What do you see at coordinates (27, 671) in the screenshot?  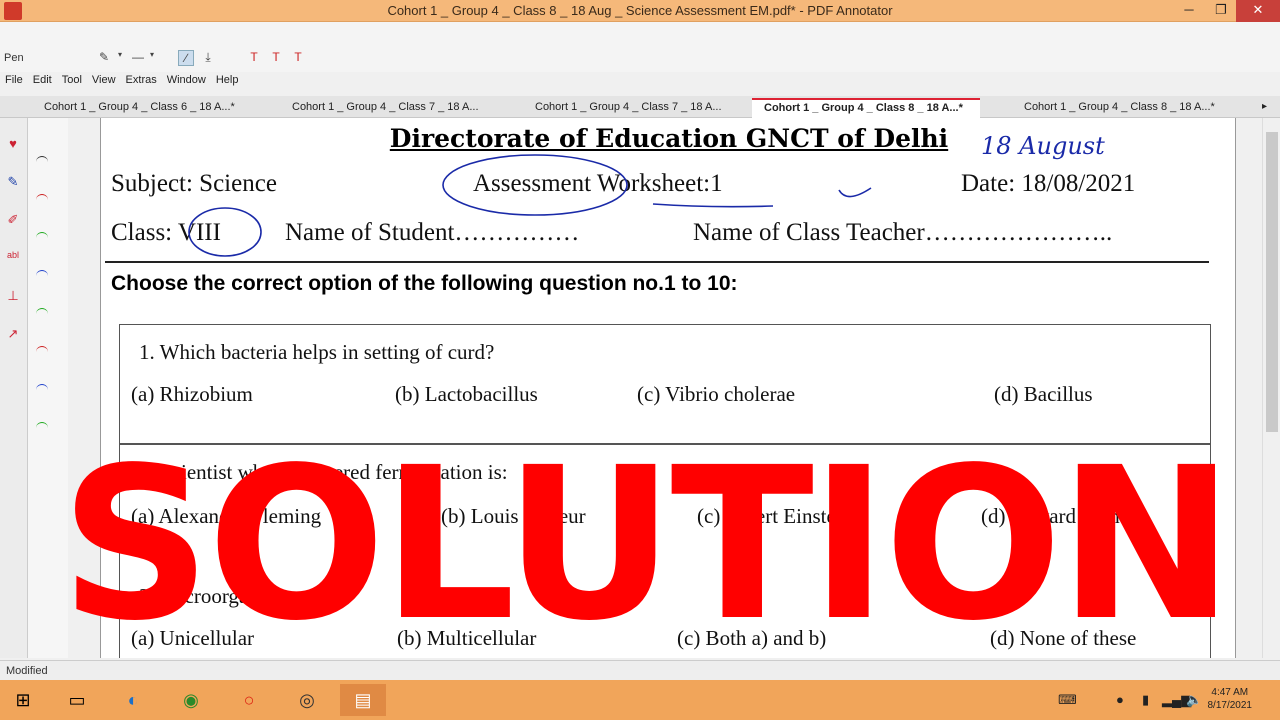 I see `status-text: Modified` at bounding box center [27, 671].